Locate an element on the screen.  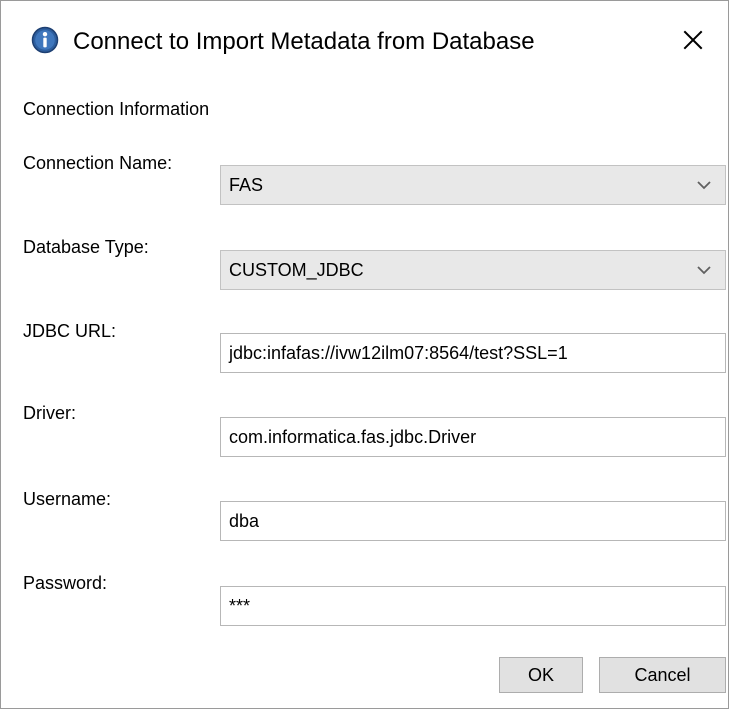
username-value: dba is located at coordinates (244, 521).